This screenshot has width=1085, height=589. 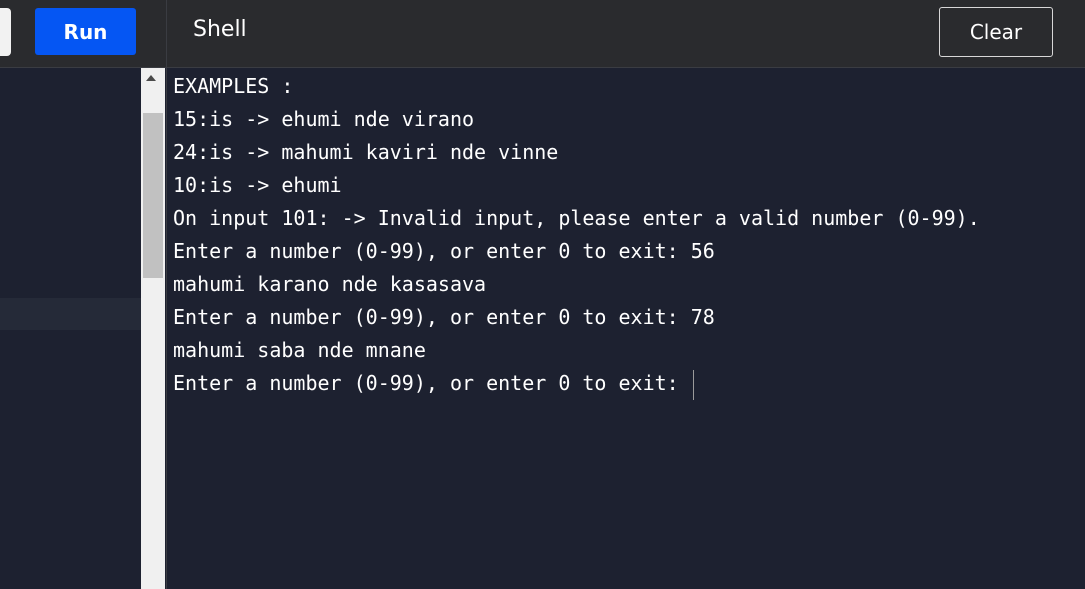 What do you see at coordinates (151, 78) in the screenshot?
I see `scroll-up-arrow-icon` at bounding box center [151, 78].